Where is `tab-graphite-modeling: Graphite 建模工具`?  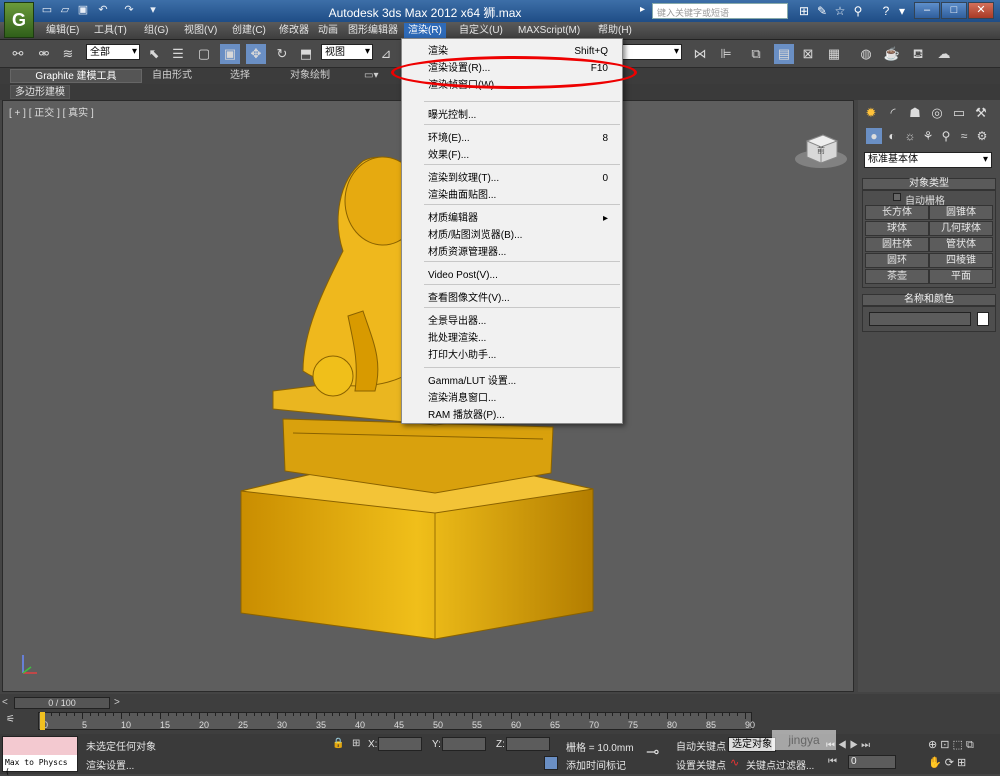 tab-graphite-modeling: Graphite 建模工具 is located at coordinates (76, 76).